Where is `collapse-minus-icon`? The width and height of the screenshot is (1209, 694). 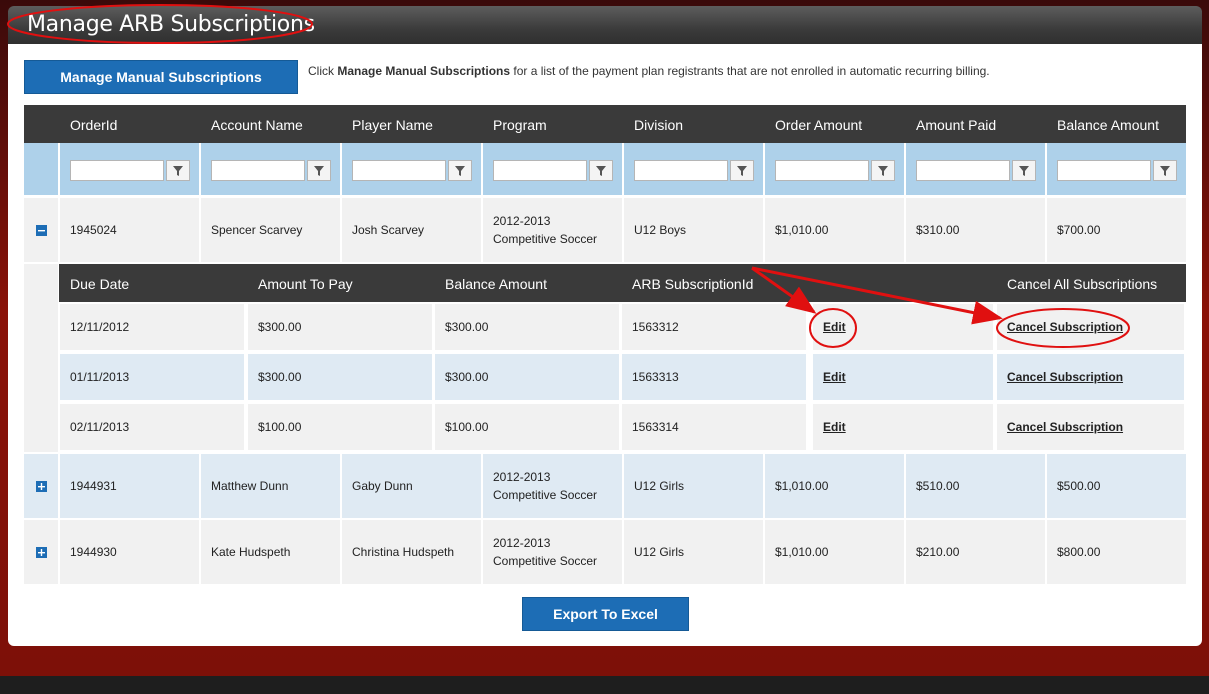
collapse-minus-icon is located at coordinates (41, 230).